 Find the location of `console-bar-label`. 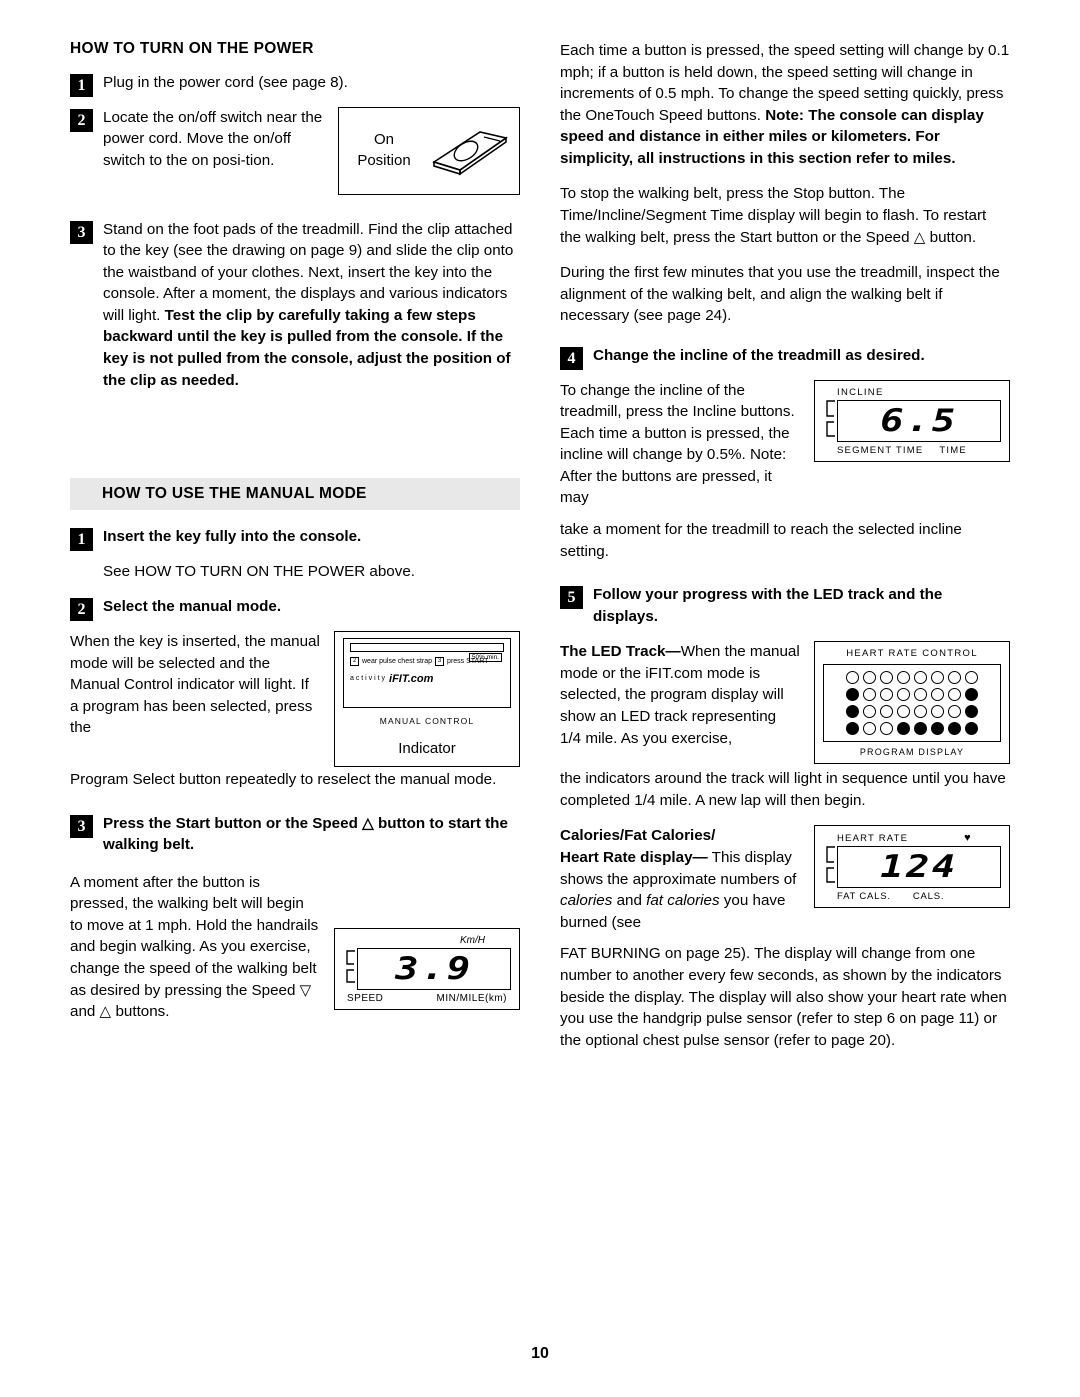

console-bar-label is located at coordinates (500, 638).